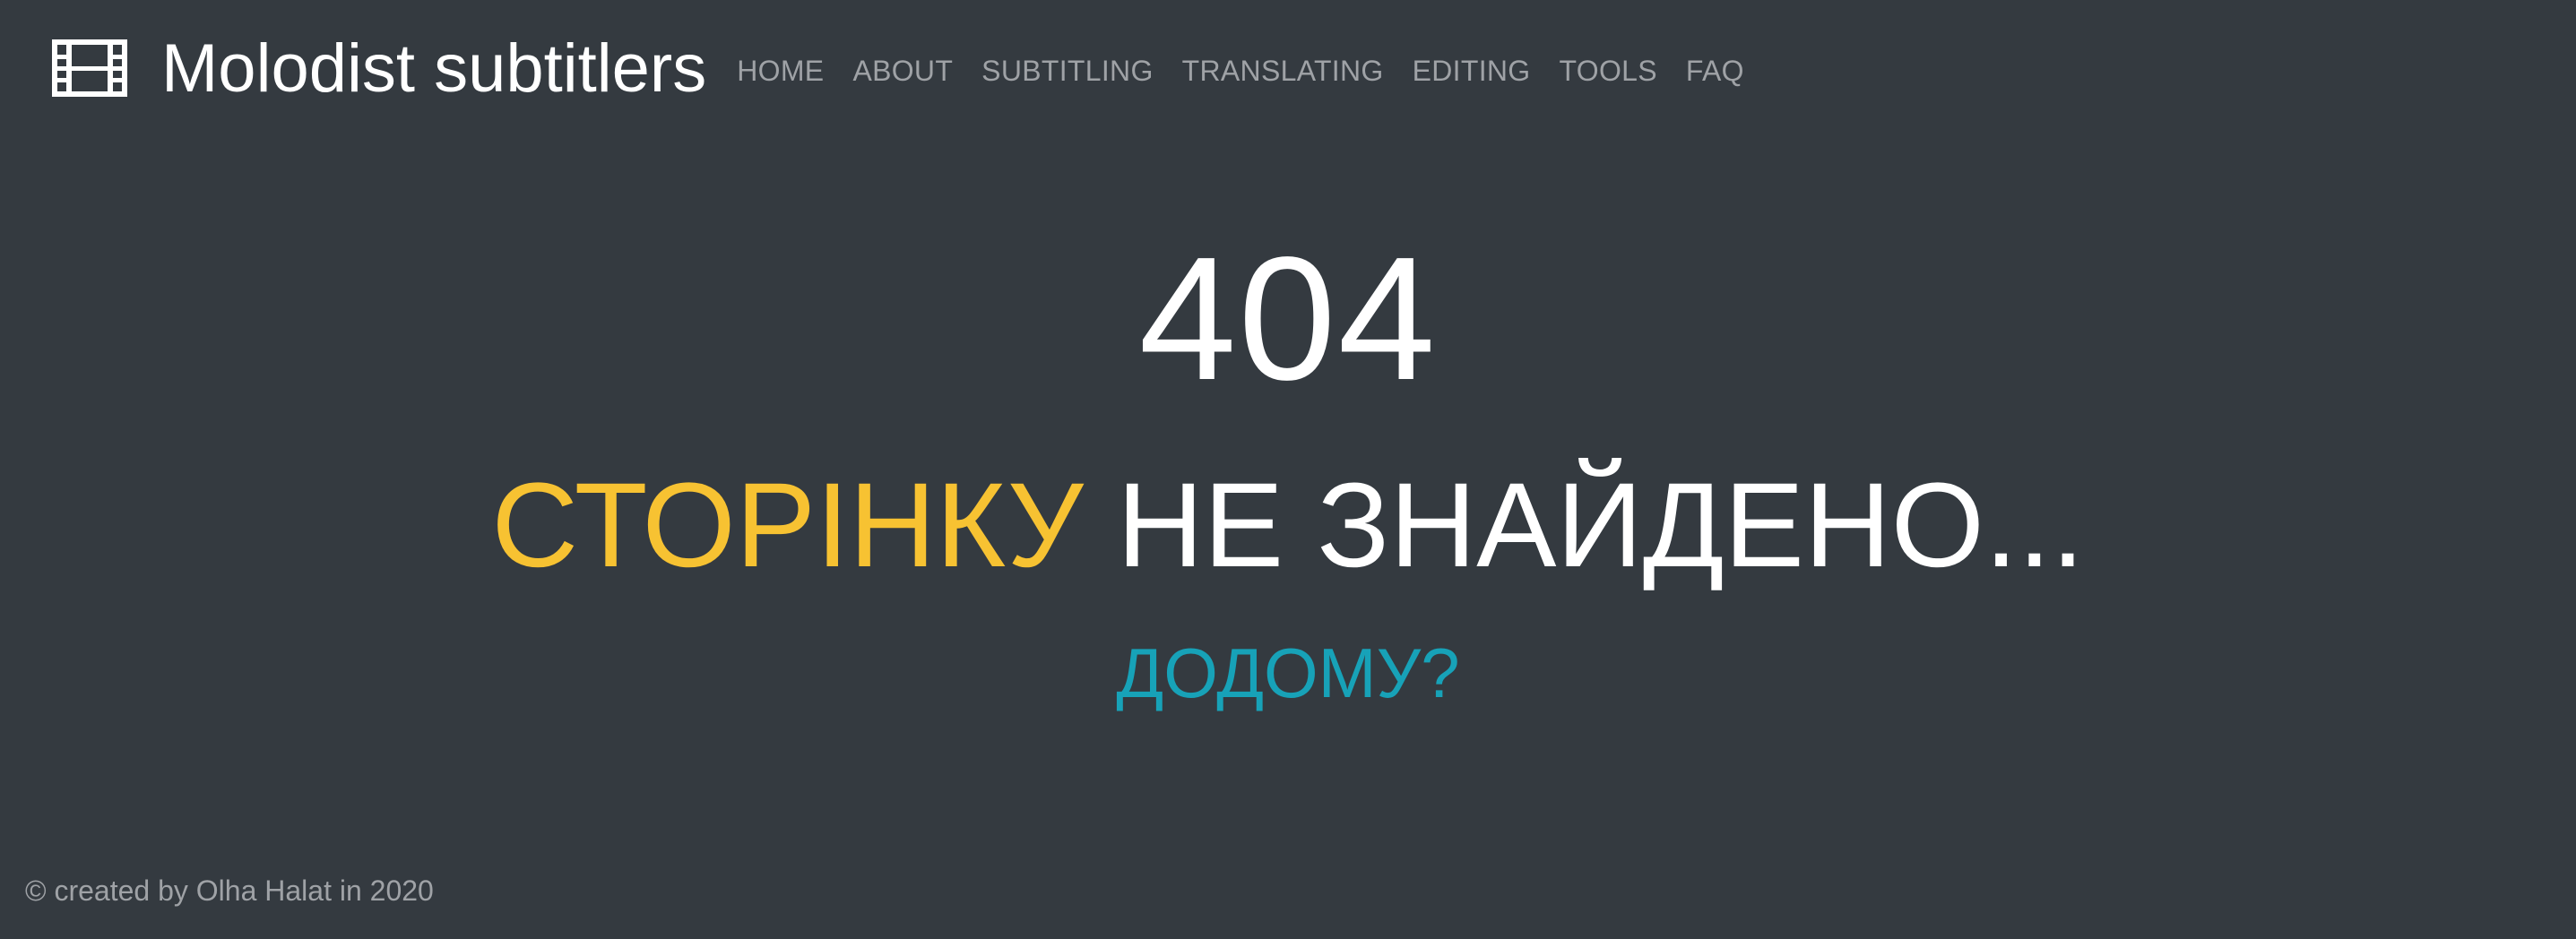  I want to click on nav-translating: TRANSLATING, so click(1283, 71).